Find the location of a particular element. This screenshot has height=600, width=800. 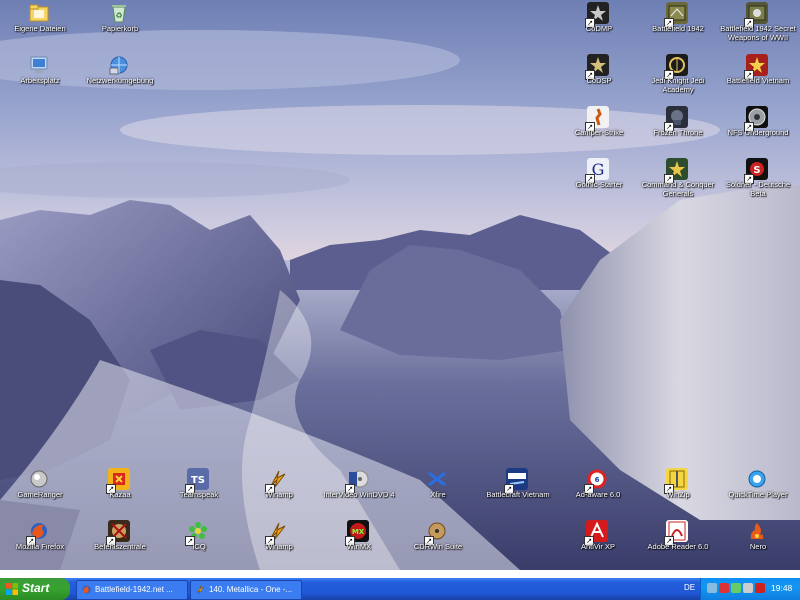

speaker-tray-icon is located at coordinates (748, 588).